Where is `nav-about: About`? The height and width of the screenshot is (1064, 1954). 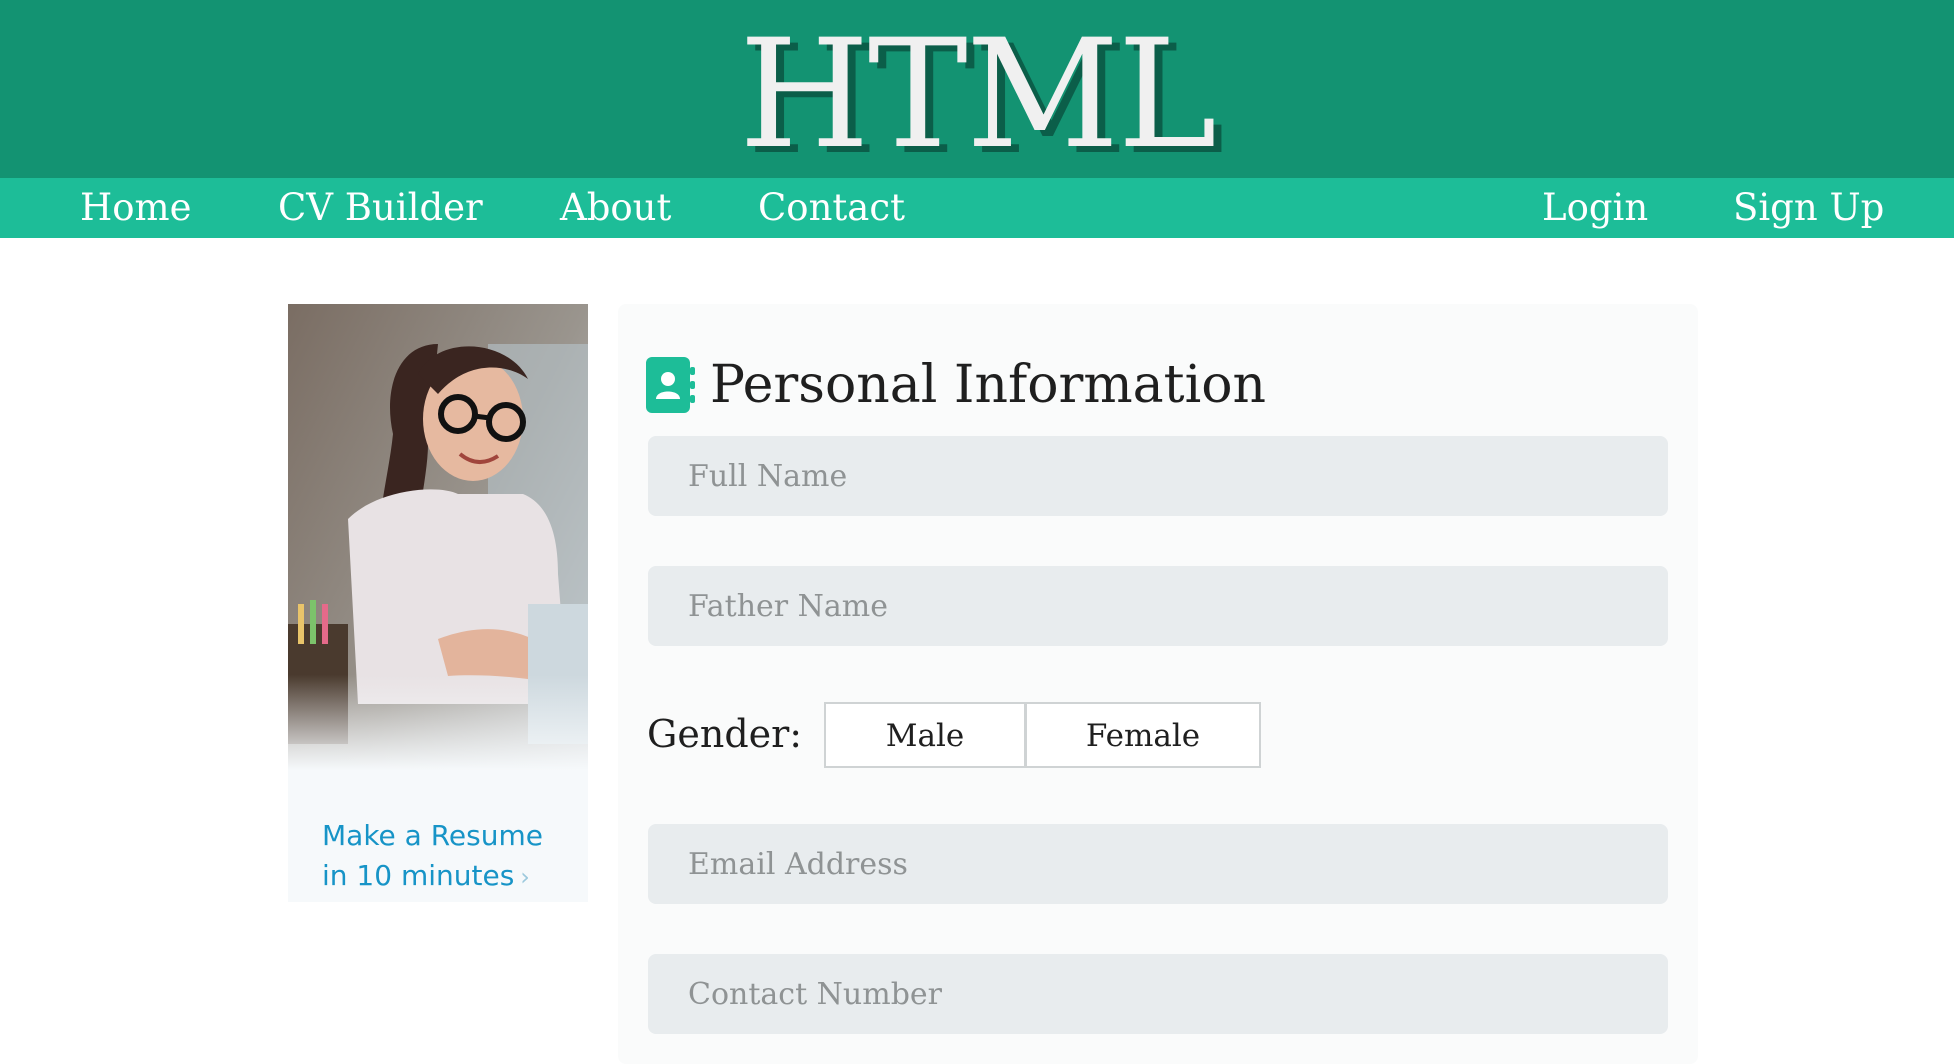
nav-about: About is located at coordinates (615, 208).